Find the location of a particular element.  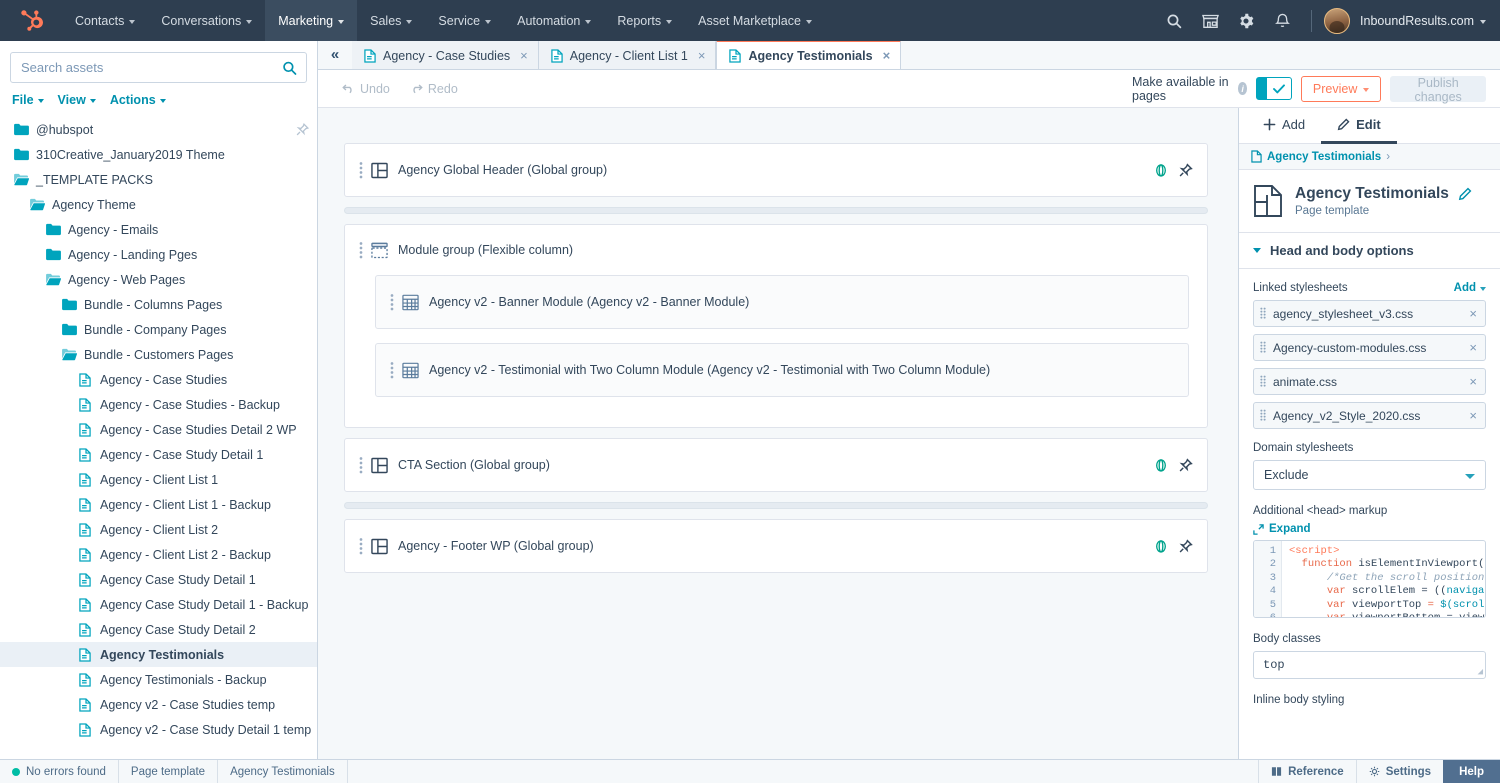

file-tab: Agency - Client List 1 × is located at coordinates (627, 54).